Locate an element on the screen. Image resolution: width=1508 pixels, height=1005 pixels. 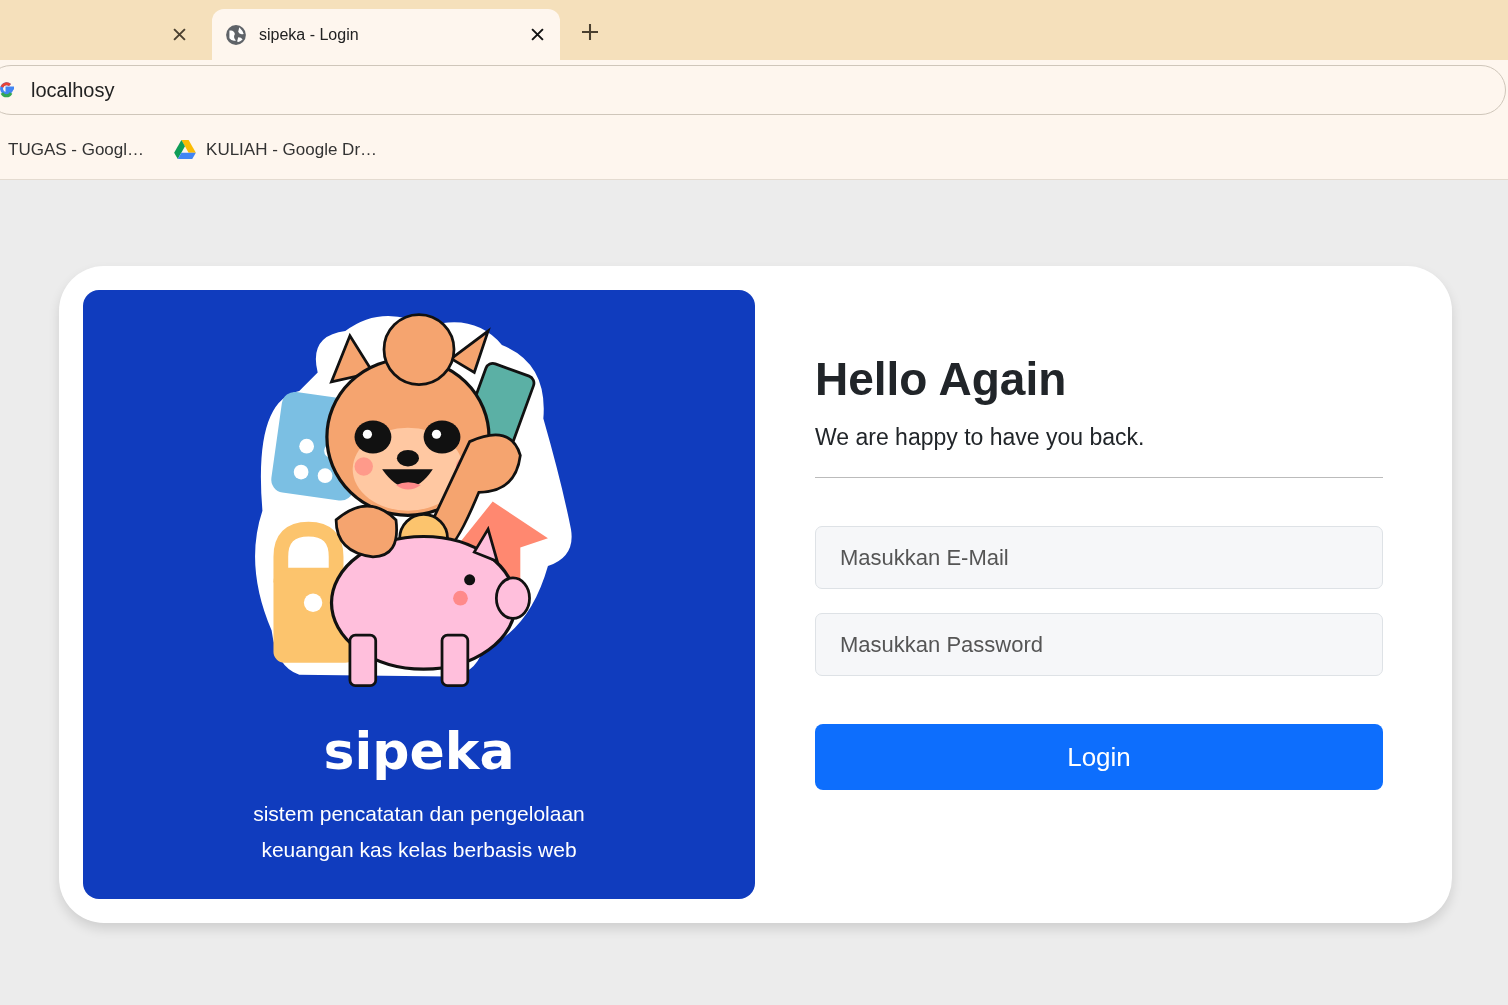
new-tab-icon is located at coordinates (590, 32).